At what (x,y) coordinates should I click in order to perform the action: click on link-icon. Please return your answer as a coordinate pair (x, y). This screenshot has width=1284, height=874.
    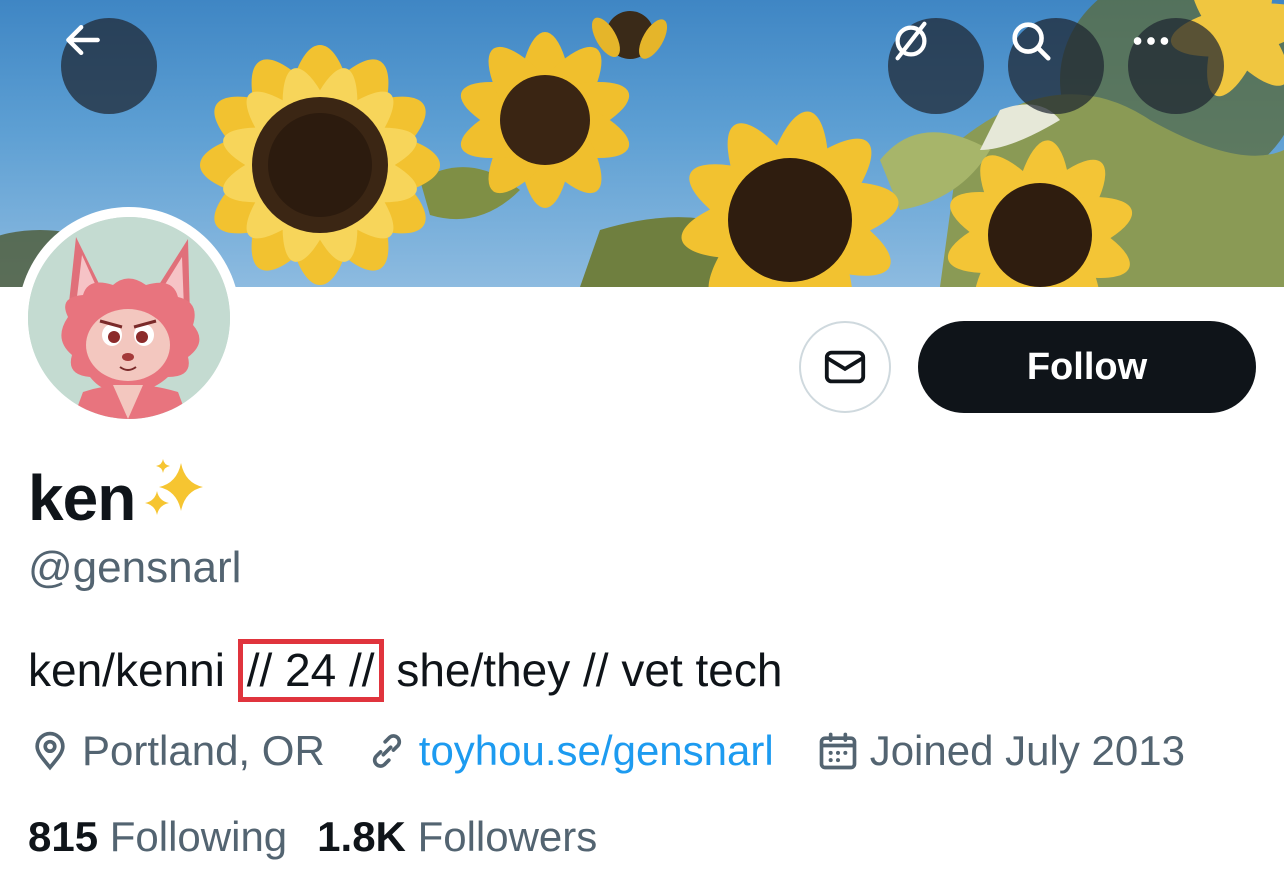
    Looking at the image, I should click on (386, 751).